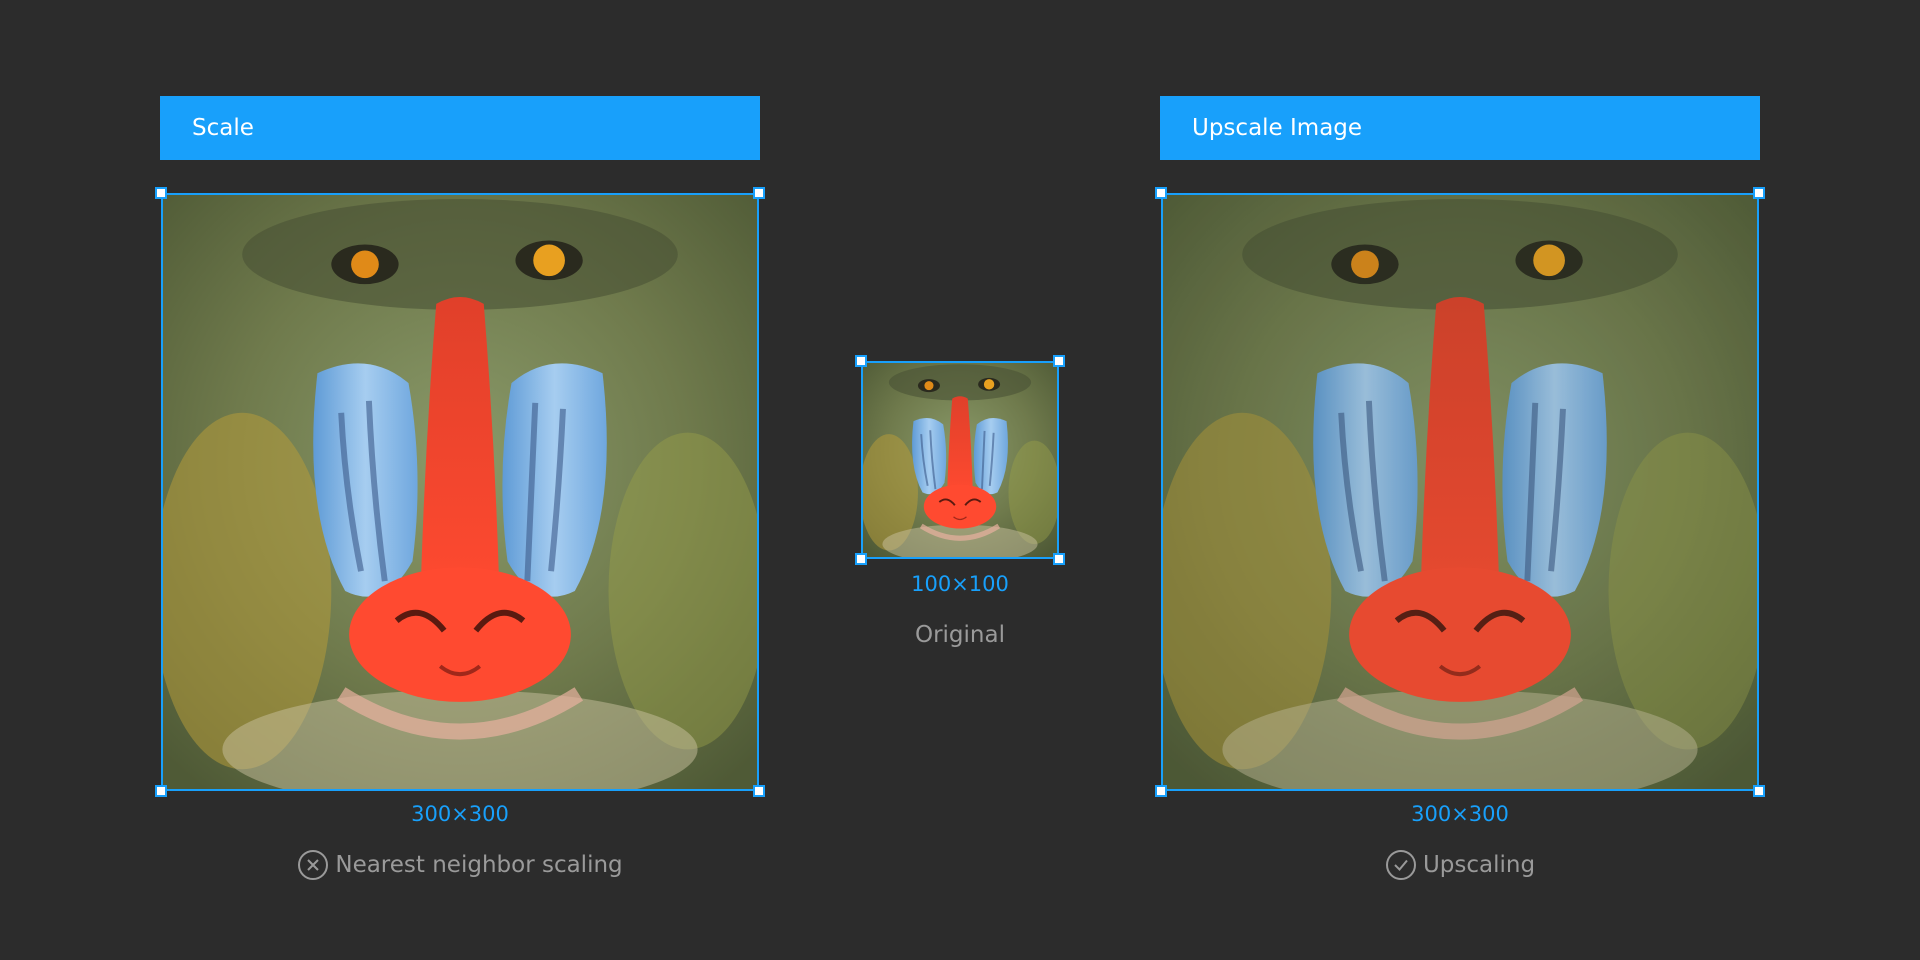  I want to click on scale-panel-header: Scale, so click(460, 128).